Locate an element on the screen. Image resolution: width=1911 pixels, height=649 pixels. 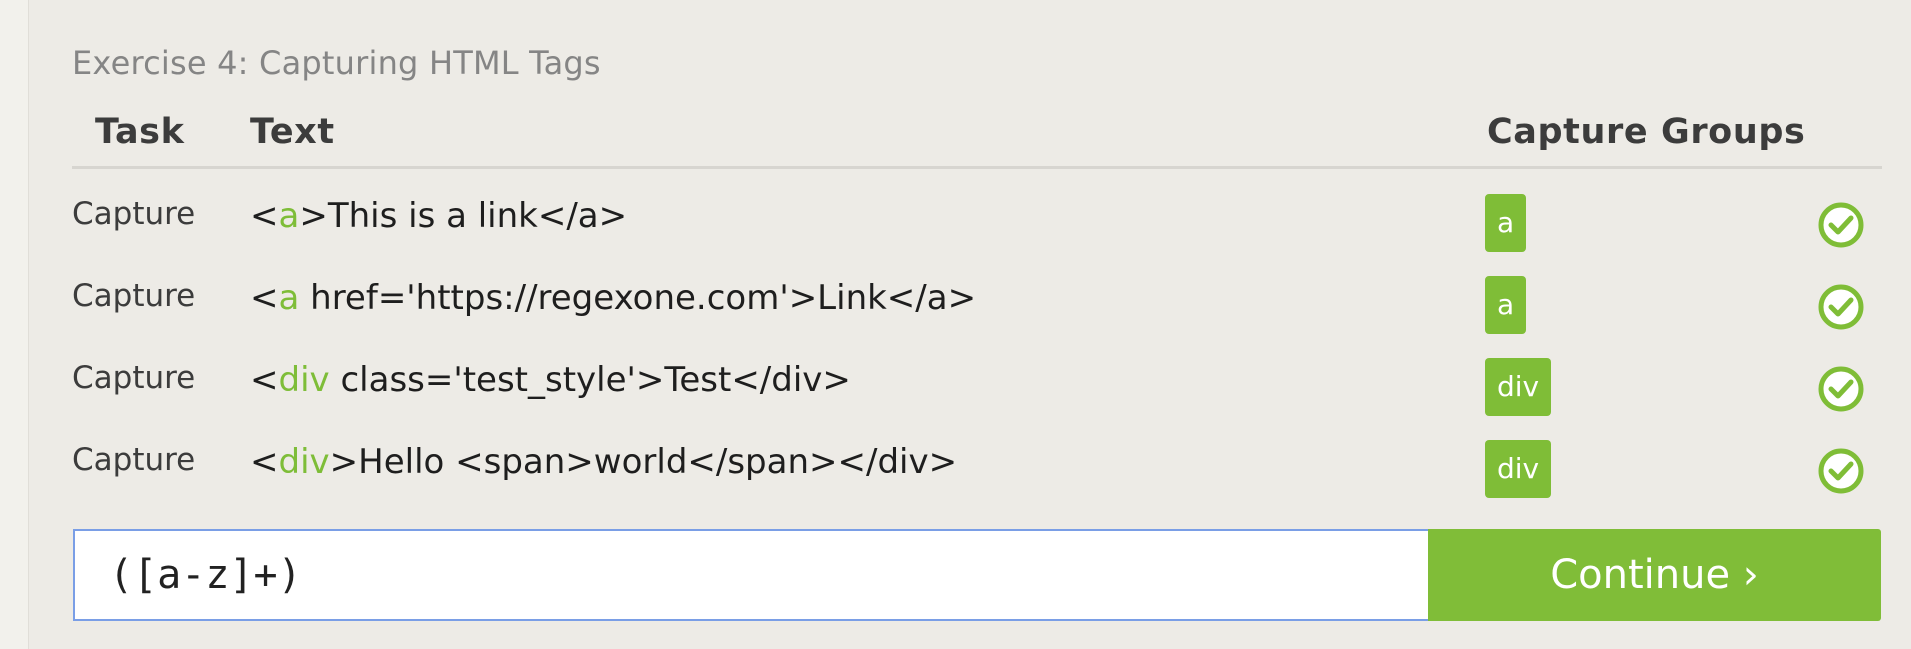
column-header-text: Text is located at coordinates (292, 132).